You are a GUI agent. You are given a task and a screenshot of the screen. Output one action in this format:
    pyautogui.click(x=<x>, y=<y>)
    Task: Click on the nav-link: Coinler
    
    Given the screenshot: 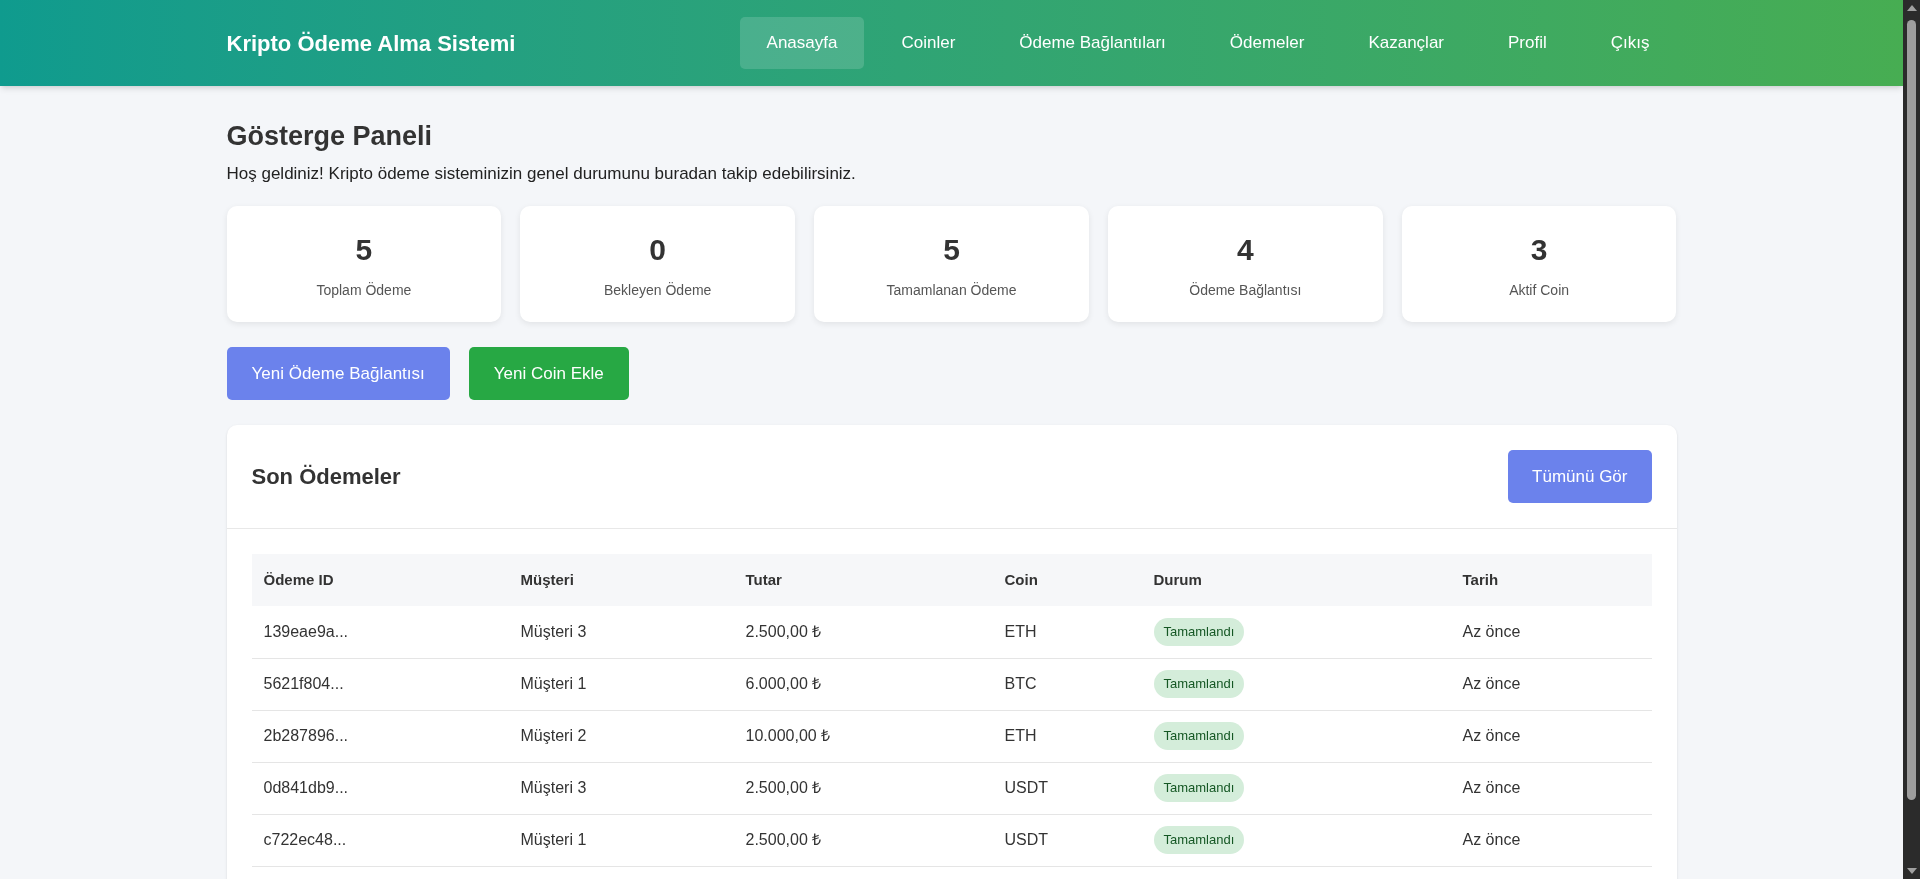 What is the action you would take?
    pyautogui.click(x=928, y=43)
    